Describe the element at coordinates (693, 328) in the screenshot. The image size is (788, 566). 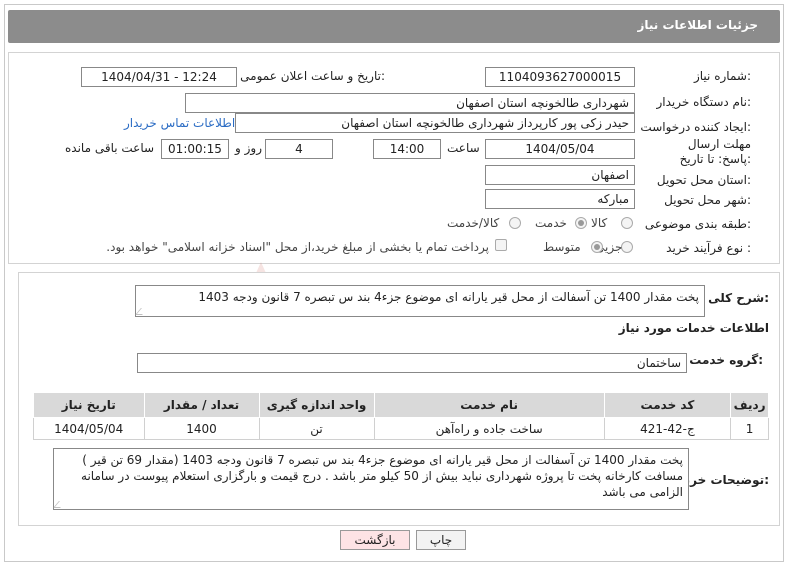
I see `services-title: اطلاعات خدمات مورد نیاز` at that location.